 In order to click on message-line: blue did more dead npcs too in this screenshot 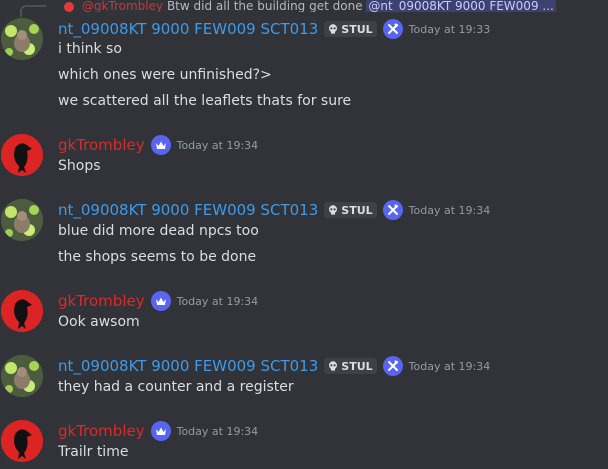, I will do `click(158, 231)`.